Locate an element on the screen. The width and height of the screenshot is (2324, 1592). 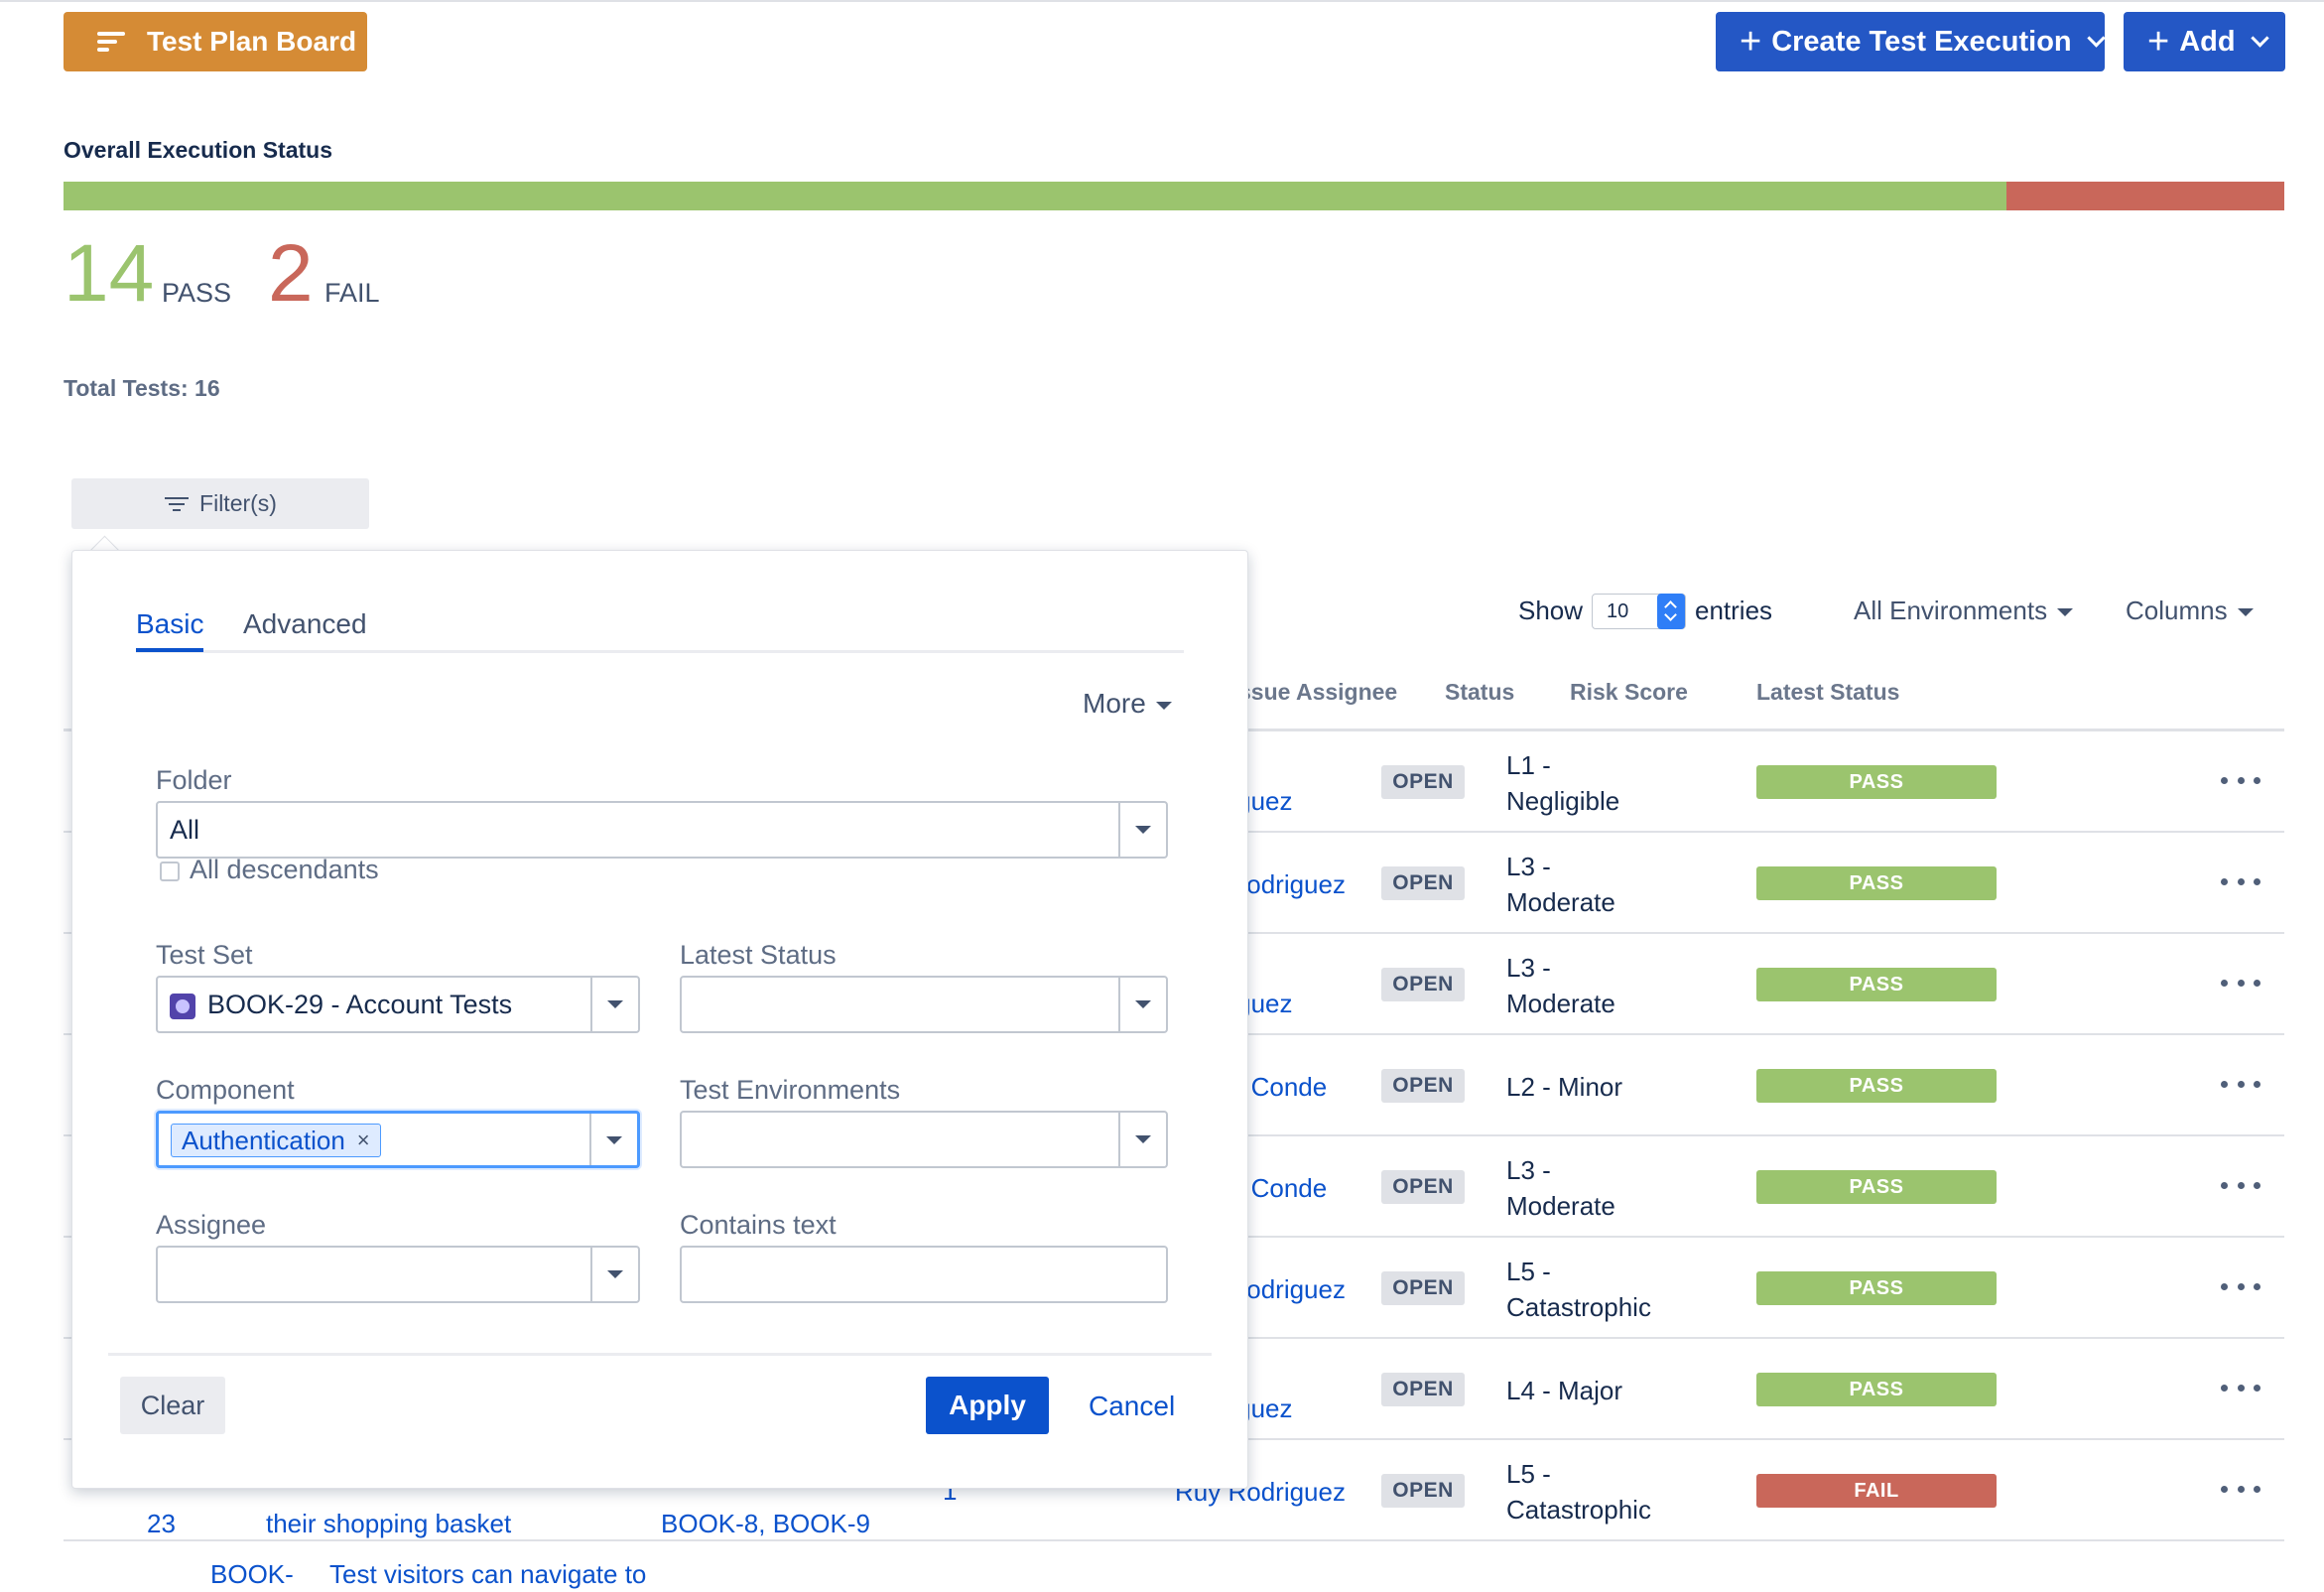
fail-segment is located at coordinates (2145, 196).